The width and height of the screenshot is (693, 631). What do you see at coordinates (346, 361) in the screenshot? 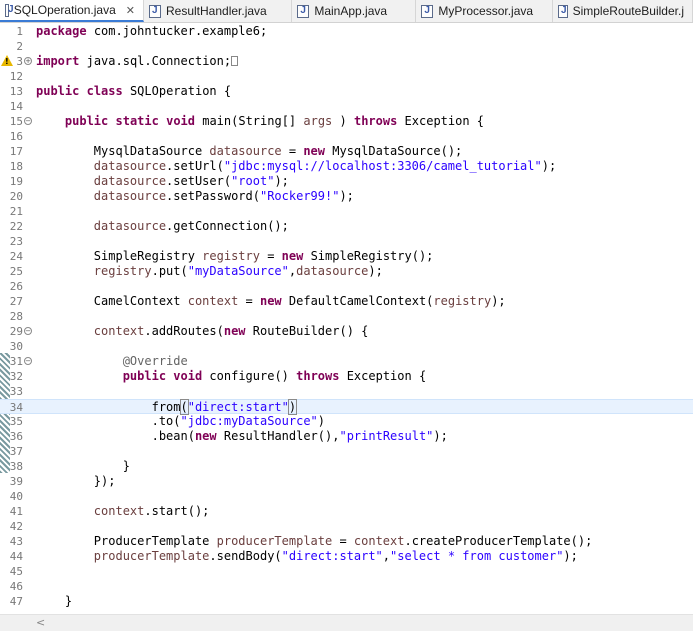
I see `code-line: 31 @Override` at bounding box center [346, 361].